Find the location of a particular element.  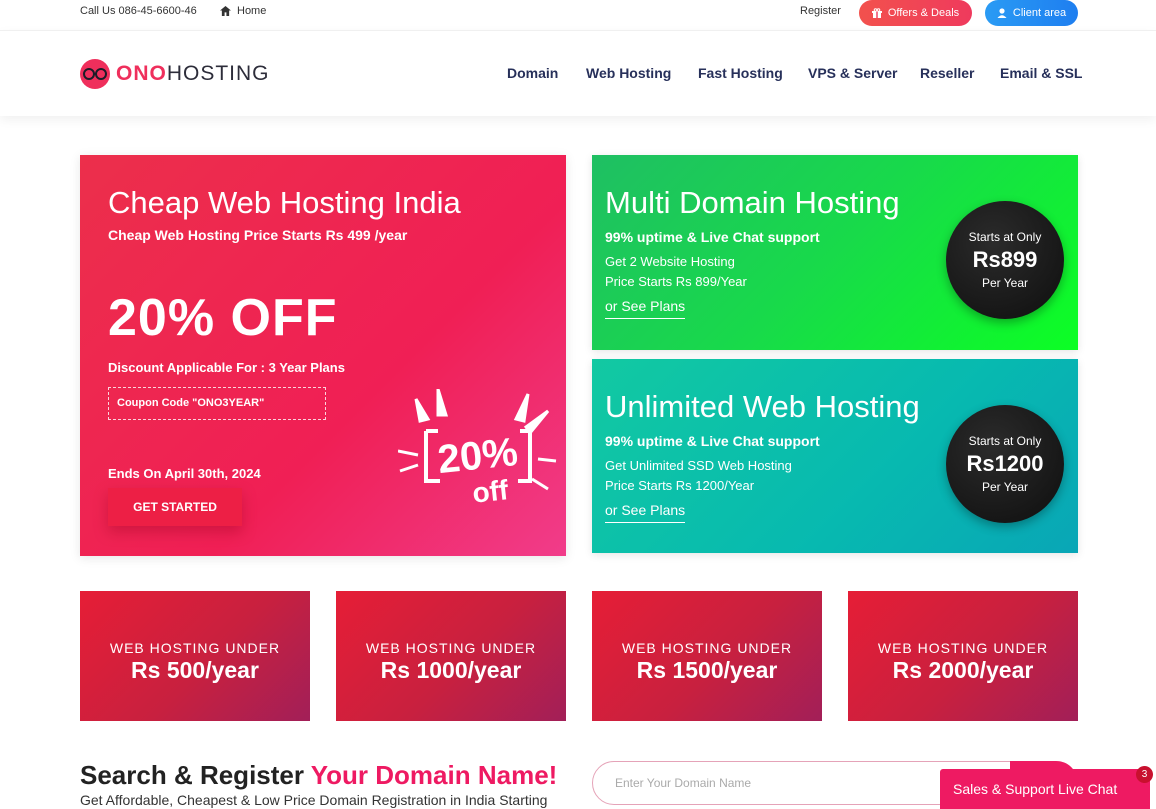

gift-icon is located at coordinates (876, 13).